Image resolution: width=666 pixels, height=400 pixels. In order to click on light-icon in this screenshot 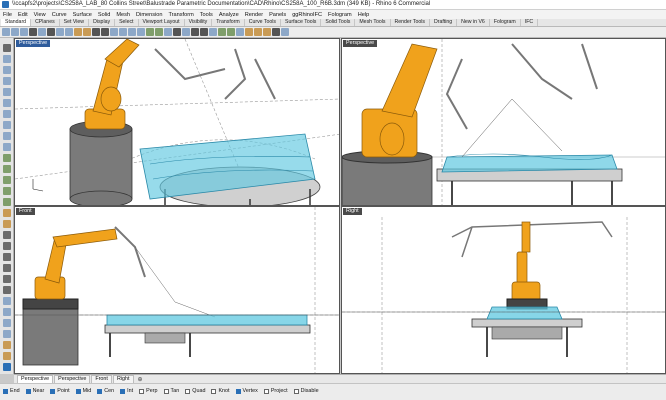, I will do `click(267, 32)`.